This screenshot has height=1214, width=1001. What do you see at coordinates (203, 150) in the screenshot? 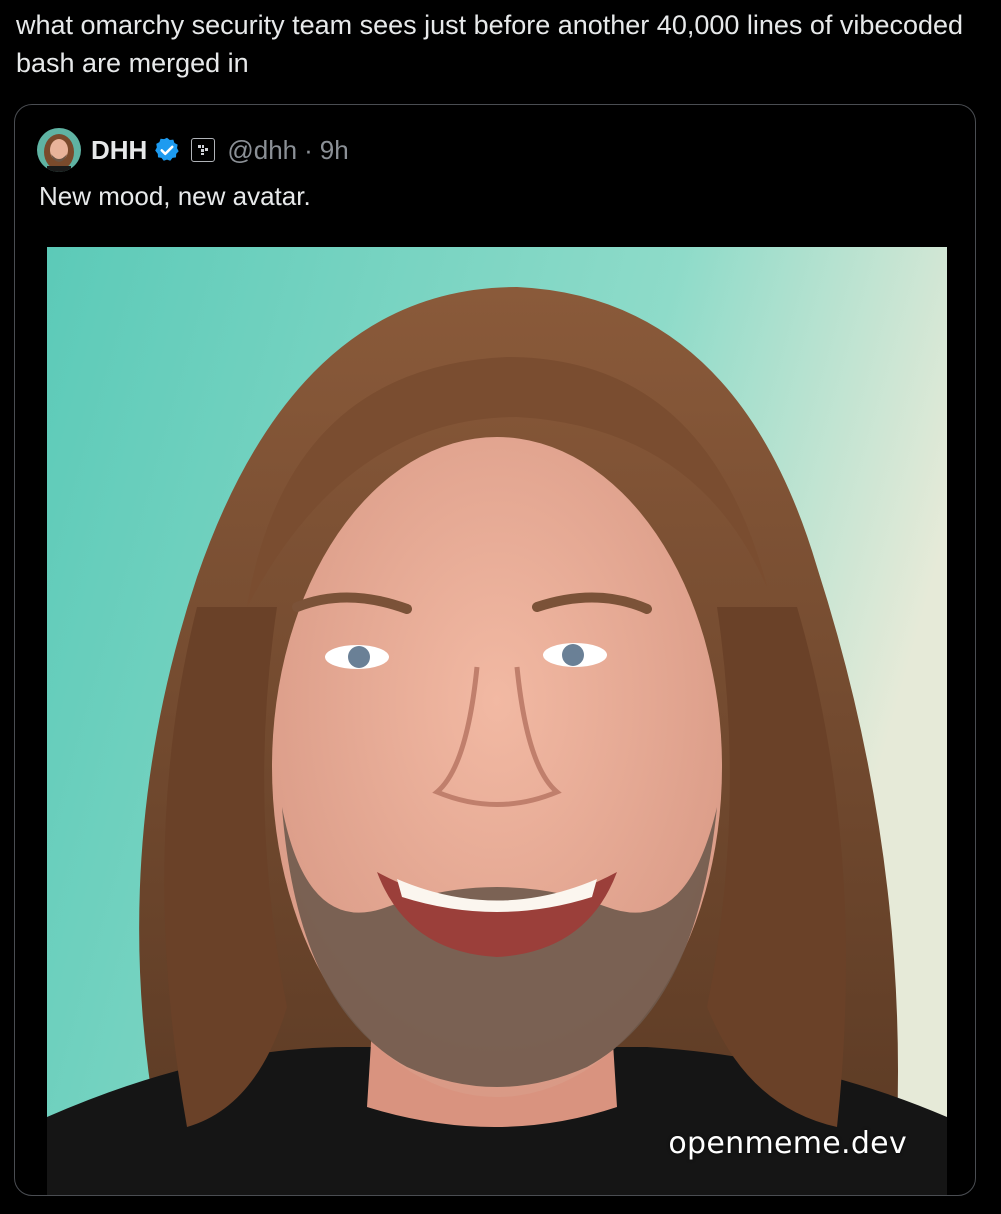
I see `affiliate-badge-icon` at bounding box center [203, 150].